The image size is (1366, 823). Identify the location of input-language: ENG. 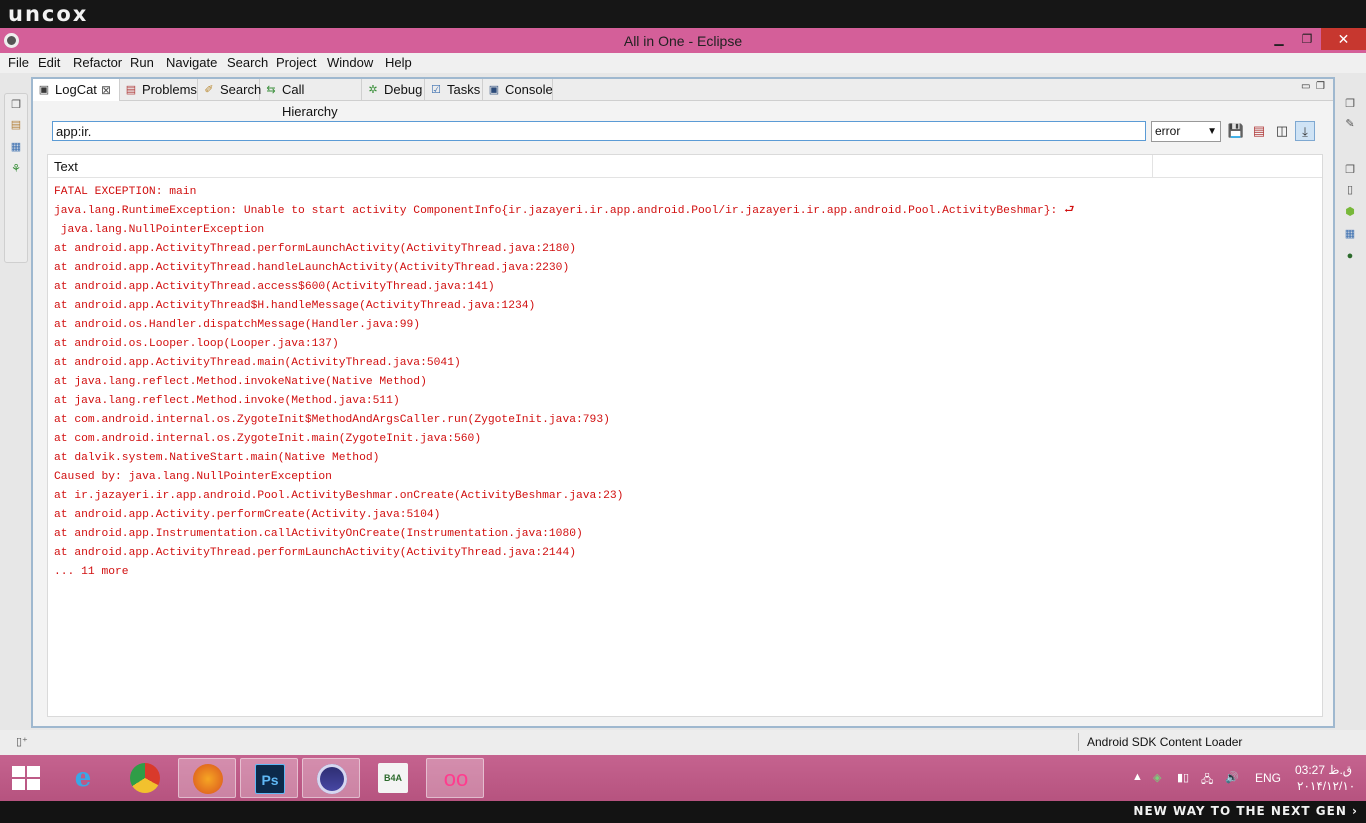
(1268, 778).